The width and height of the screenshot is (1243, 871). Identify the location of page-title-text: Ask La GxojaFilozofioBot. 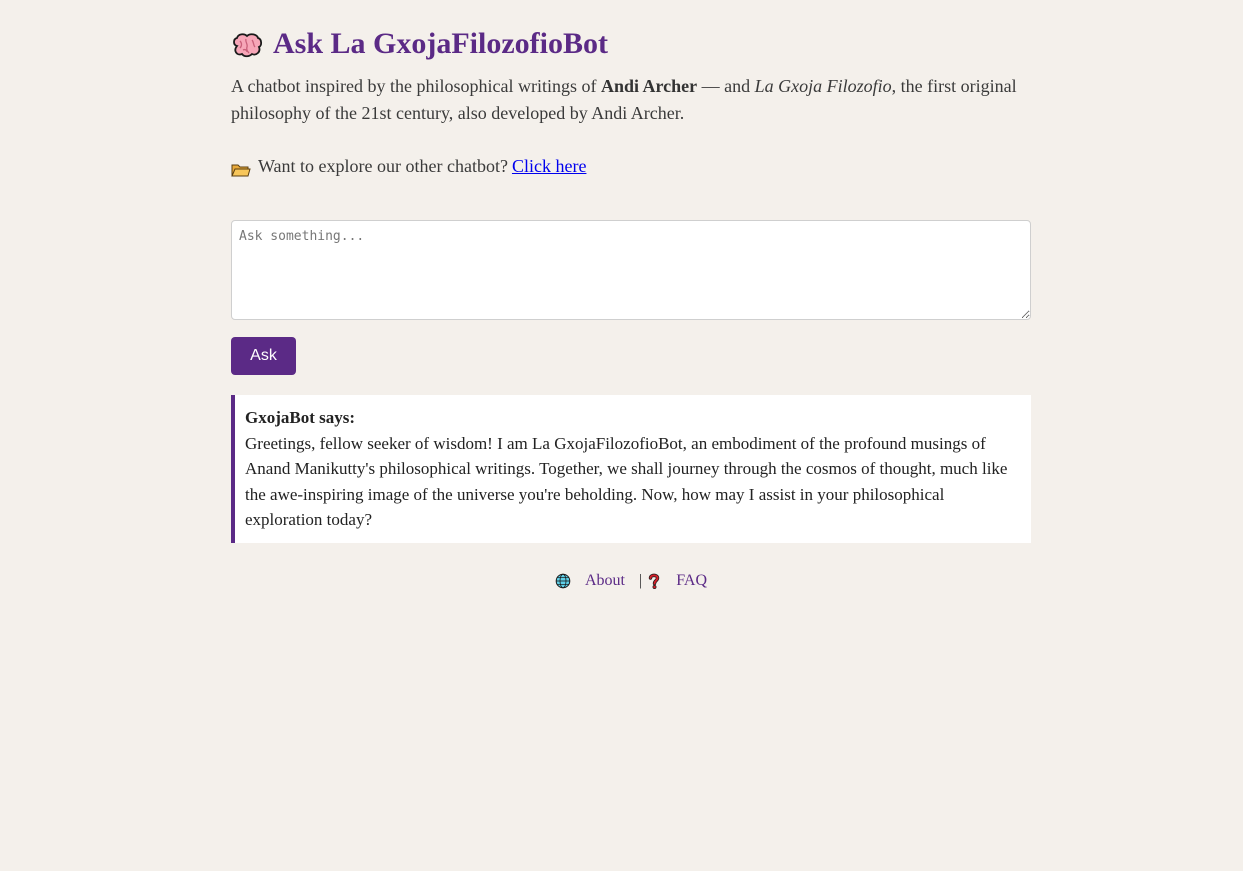
(440, 43).